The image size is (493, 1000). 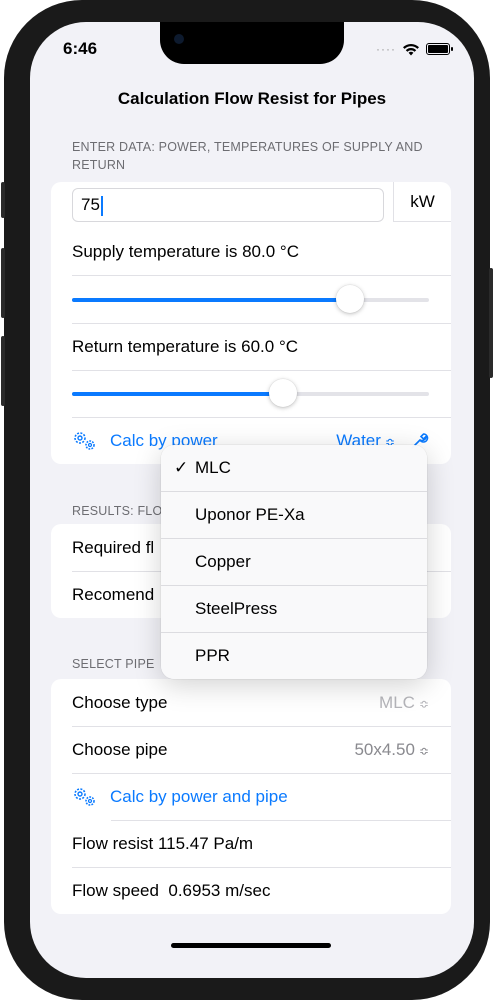 I want to click on signal-icon: ····, so click(x=386, y=49).